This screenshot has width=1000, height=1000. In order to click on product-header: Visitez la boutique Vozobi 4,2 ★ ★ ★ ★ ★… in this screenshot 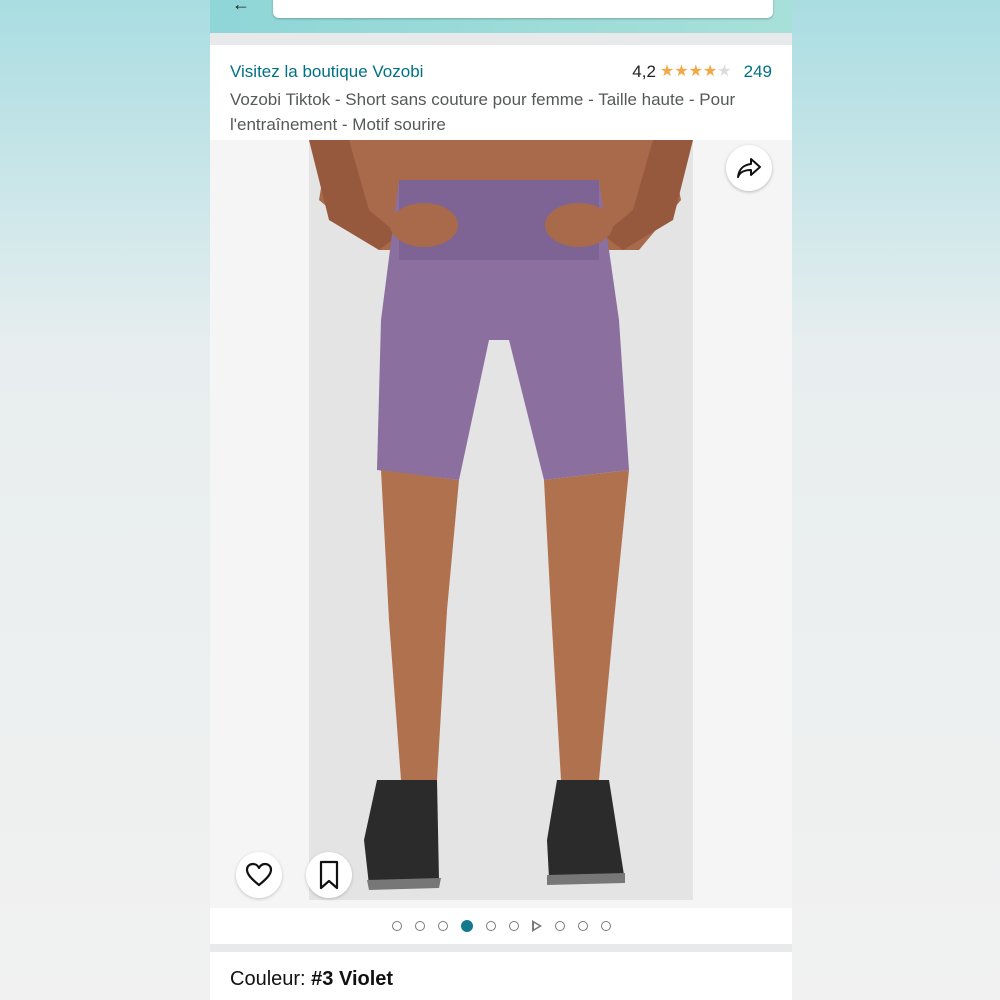, I will do `click(501, 92)`.